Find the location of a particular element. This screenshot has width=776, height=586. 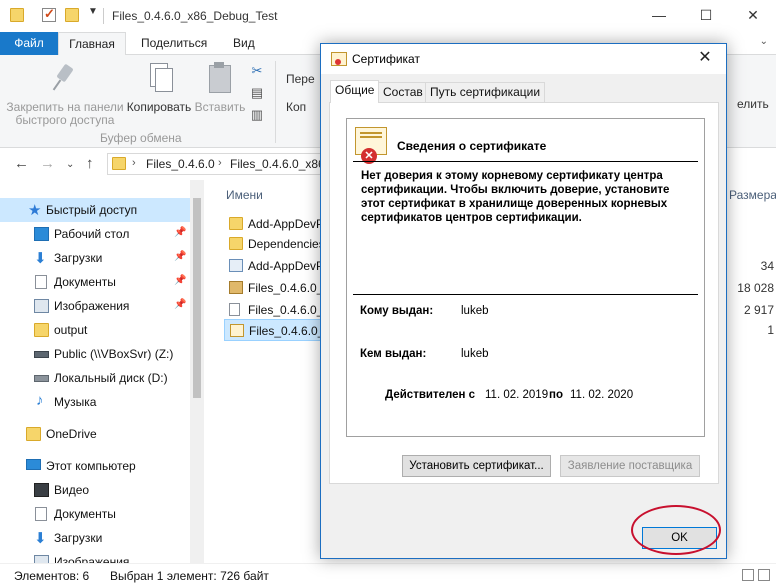

ok-button: OK is located at coordinates (679, 538).